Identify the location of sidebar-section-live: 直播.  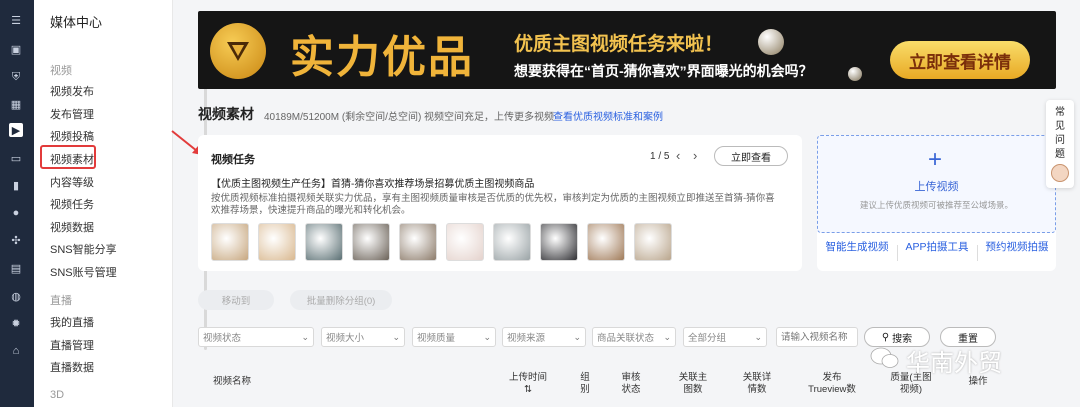
(61, 301).